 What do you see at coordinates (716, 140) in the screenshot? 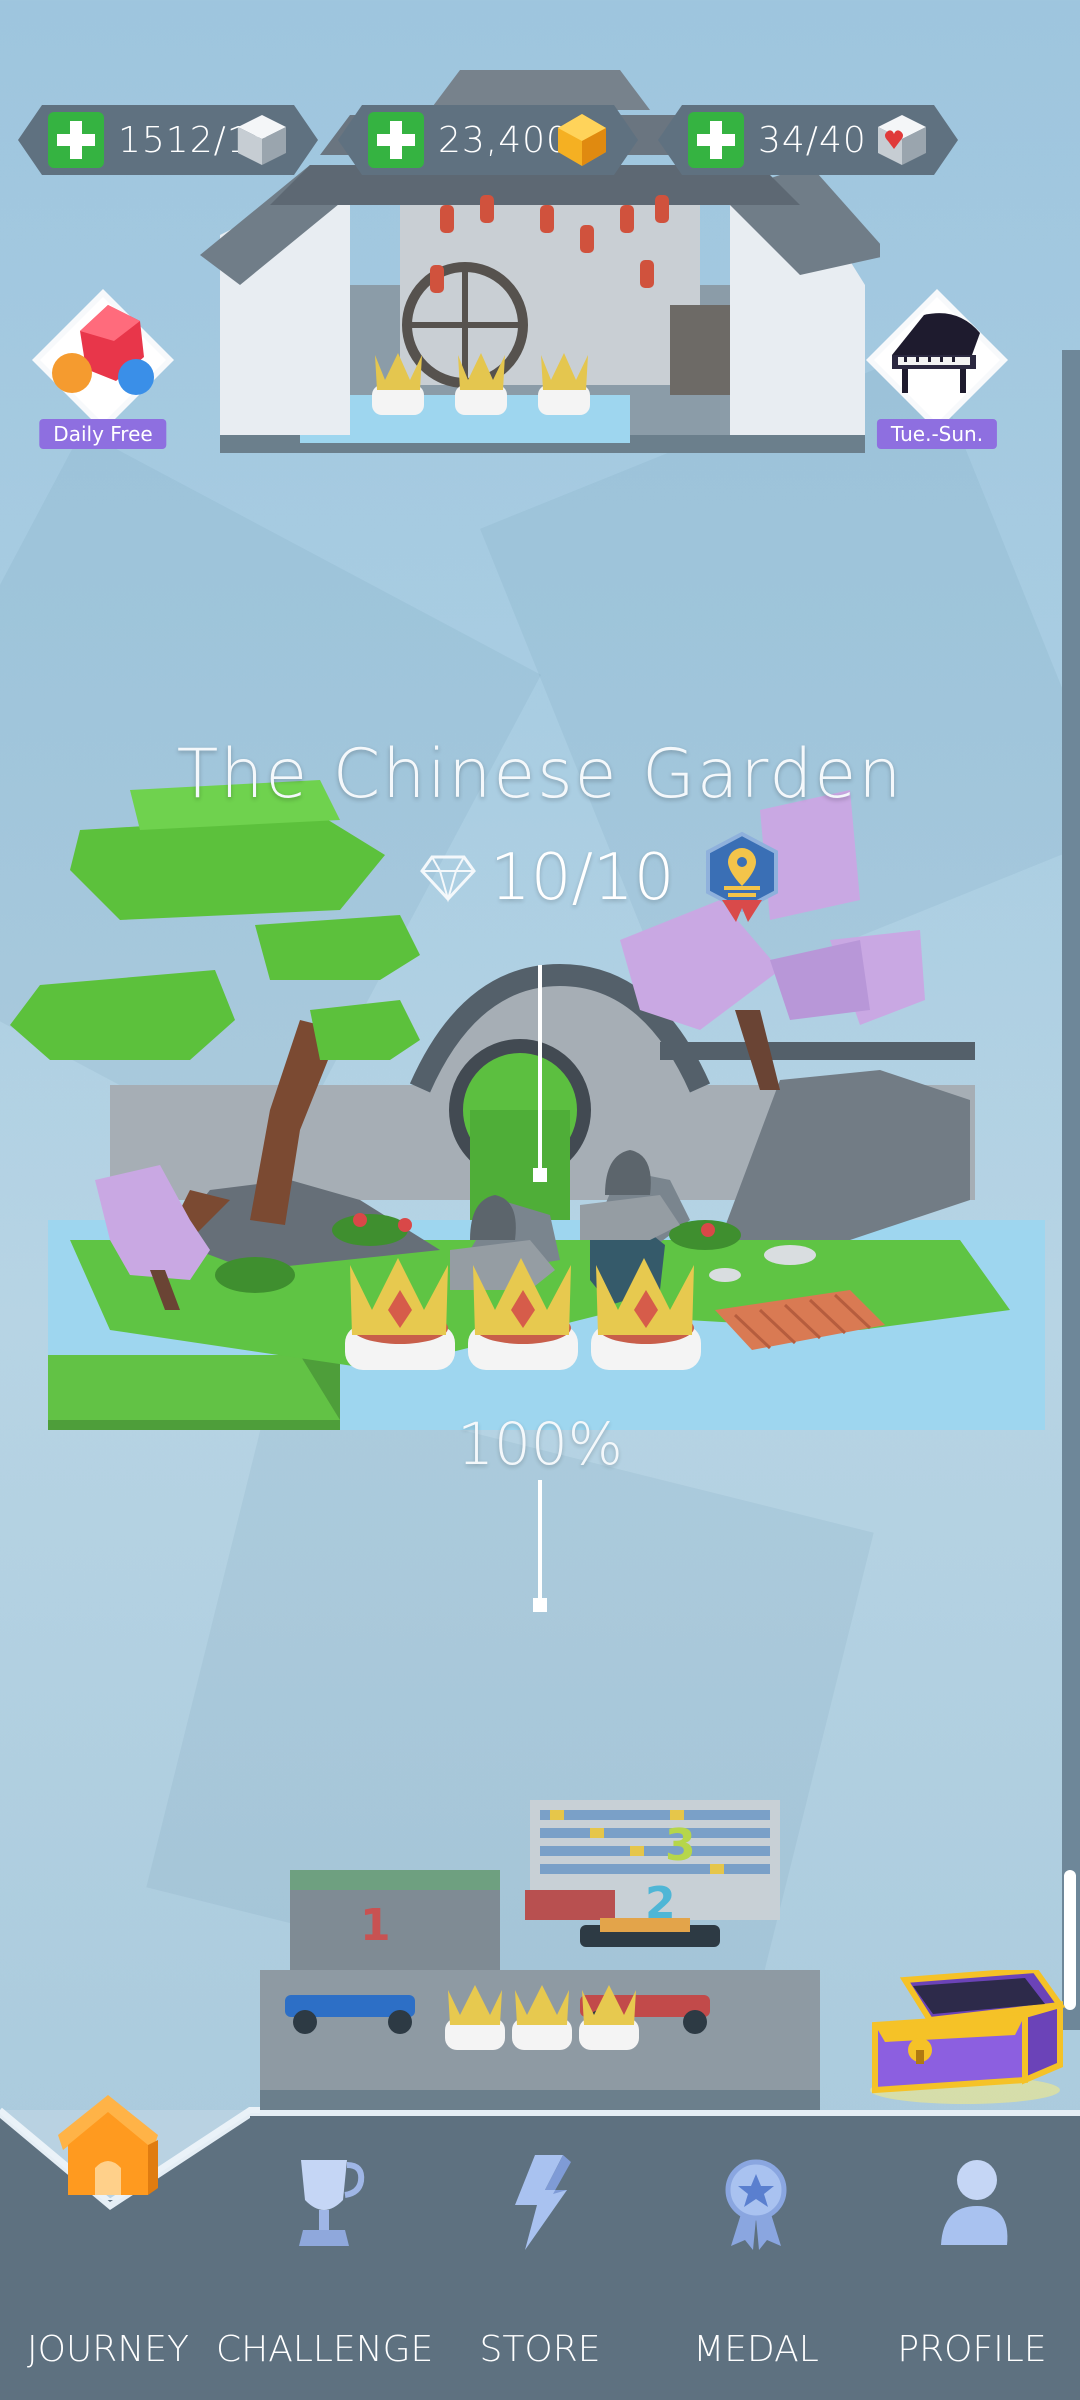
I see `add-keys-button` at bounding box center [716, 140].